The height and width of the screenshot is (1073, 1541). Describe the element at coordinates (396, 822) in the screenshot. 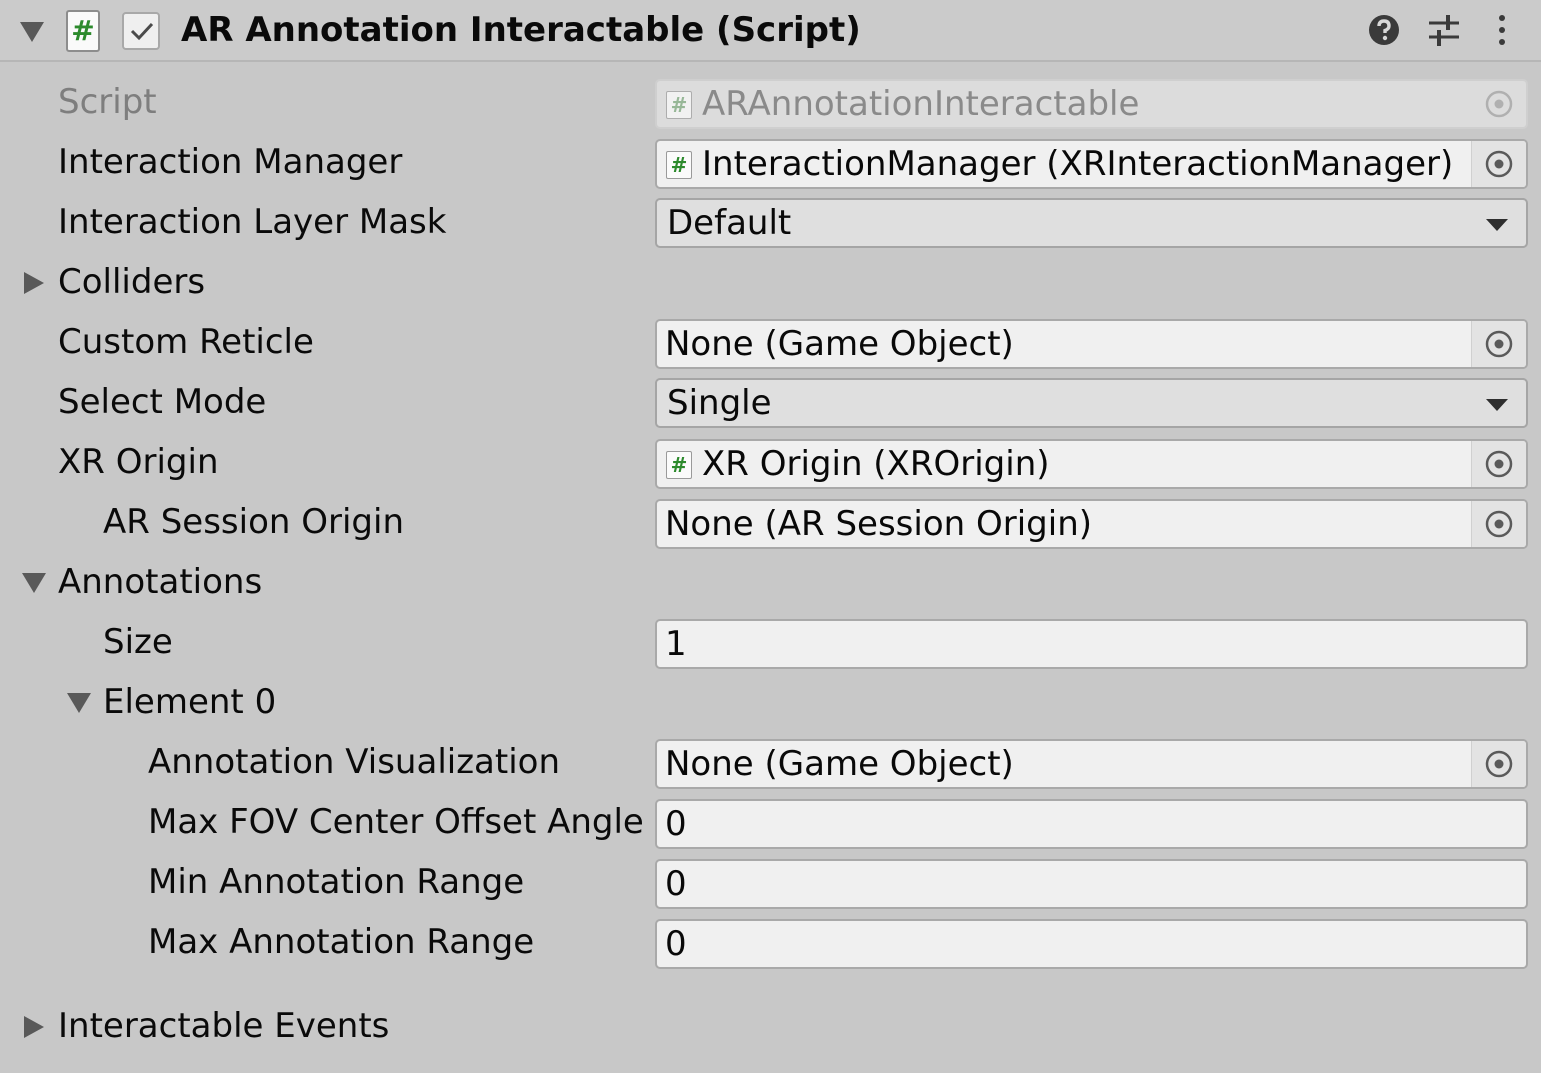

I see `max-fov-center-offset-angle-label: Max FOV Center Offset Angle` at that location.